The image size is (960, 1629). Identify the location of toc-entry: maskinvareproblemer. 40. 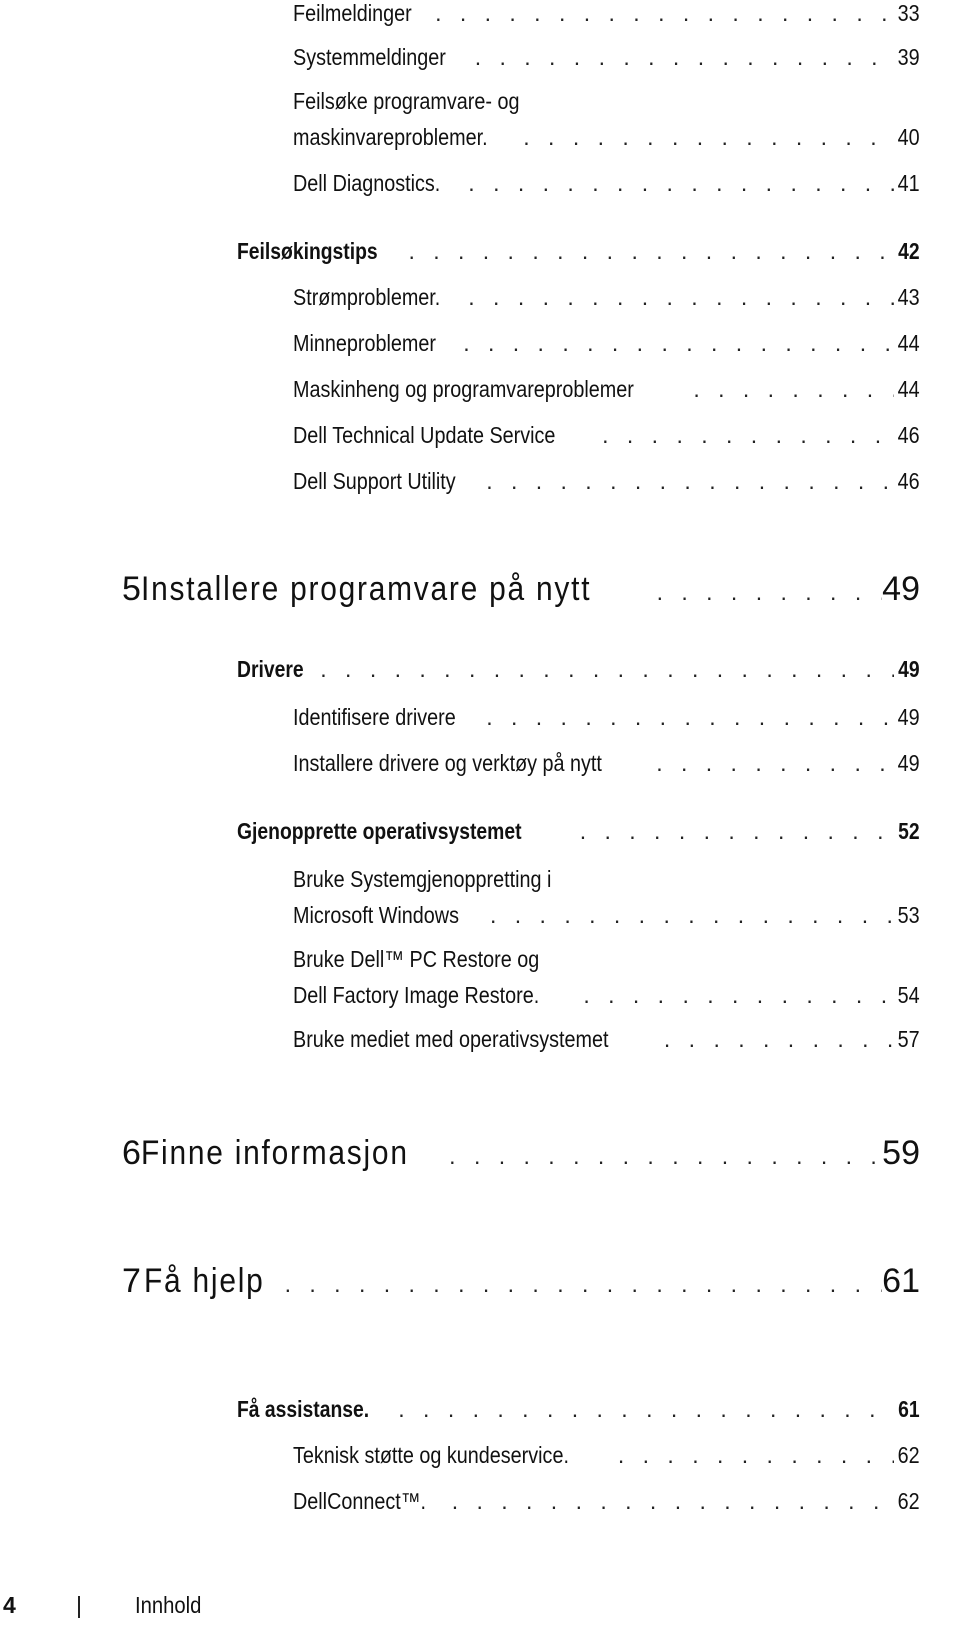
(606, 137).